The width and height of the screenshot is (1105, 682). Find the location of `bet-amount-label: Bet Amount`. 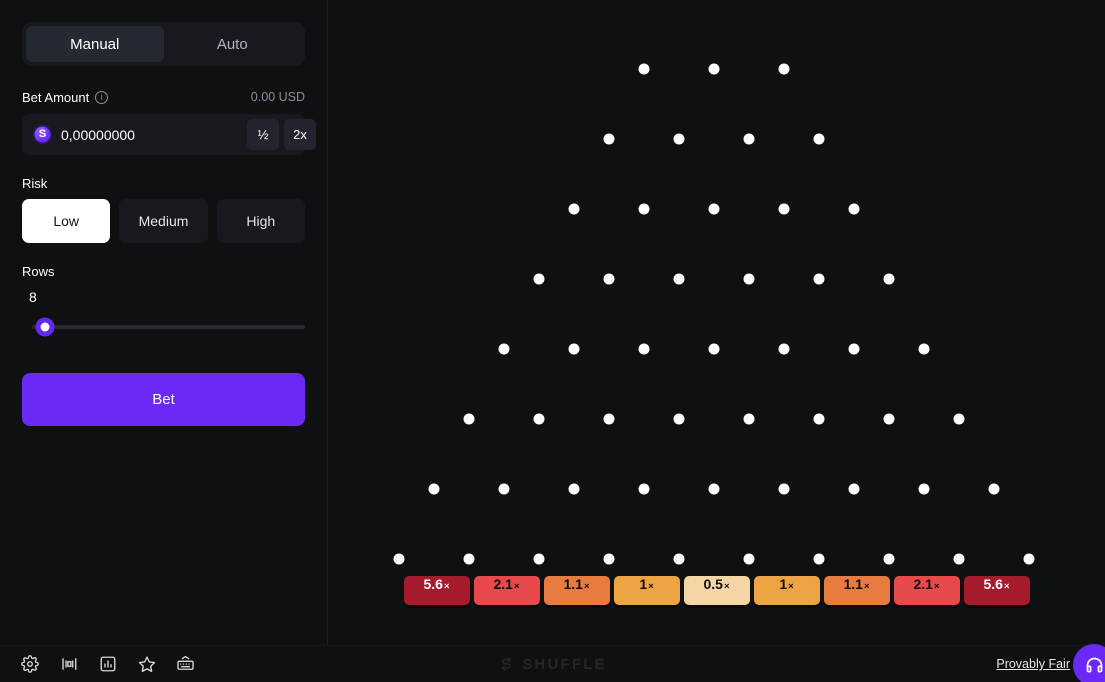

bet-amount-label: Bet Amount is located at coordinates (56, 97).